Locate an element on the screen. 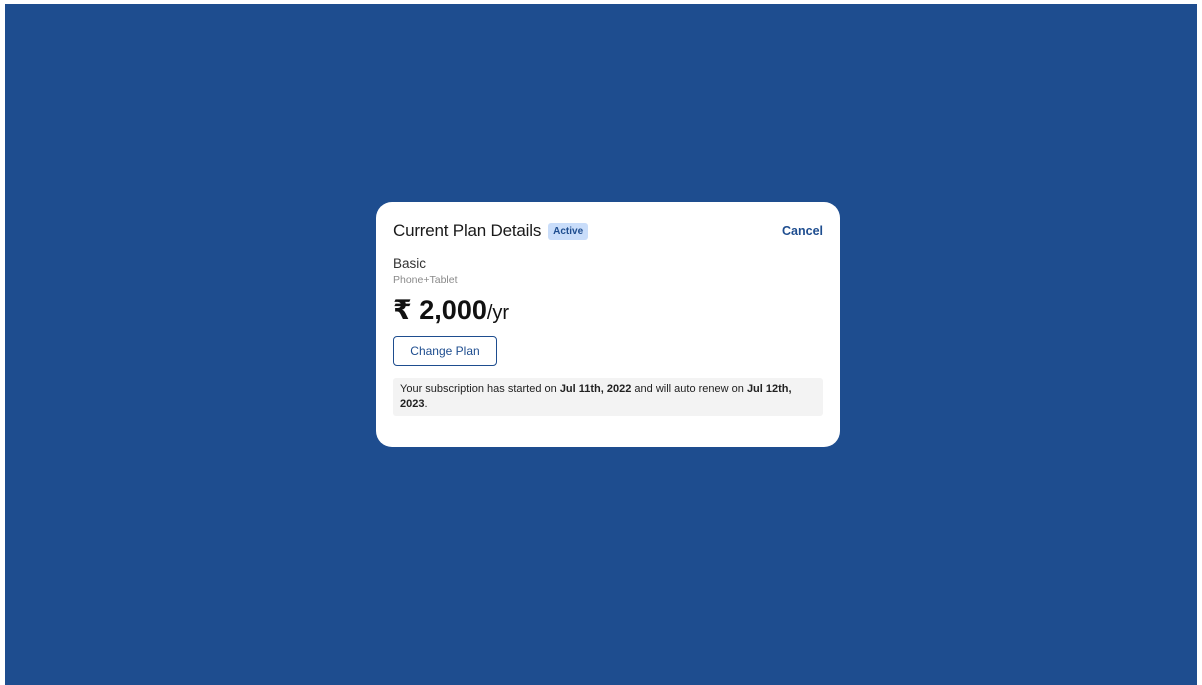 Image resolution: width=1202 pixels, height=685 pixels. title-group: Current Plan Details Active is located at coordinates (491, 231).